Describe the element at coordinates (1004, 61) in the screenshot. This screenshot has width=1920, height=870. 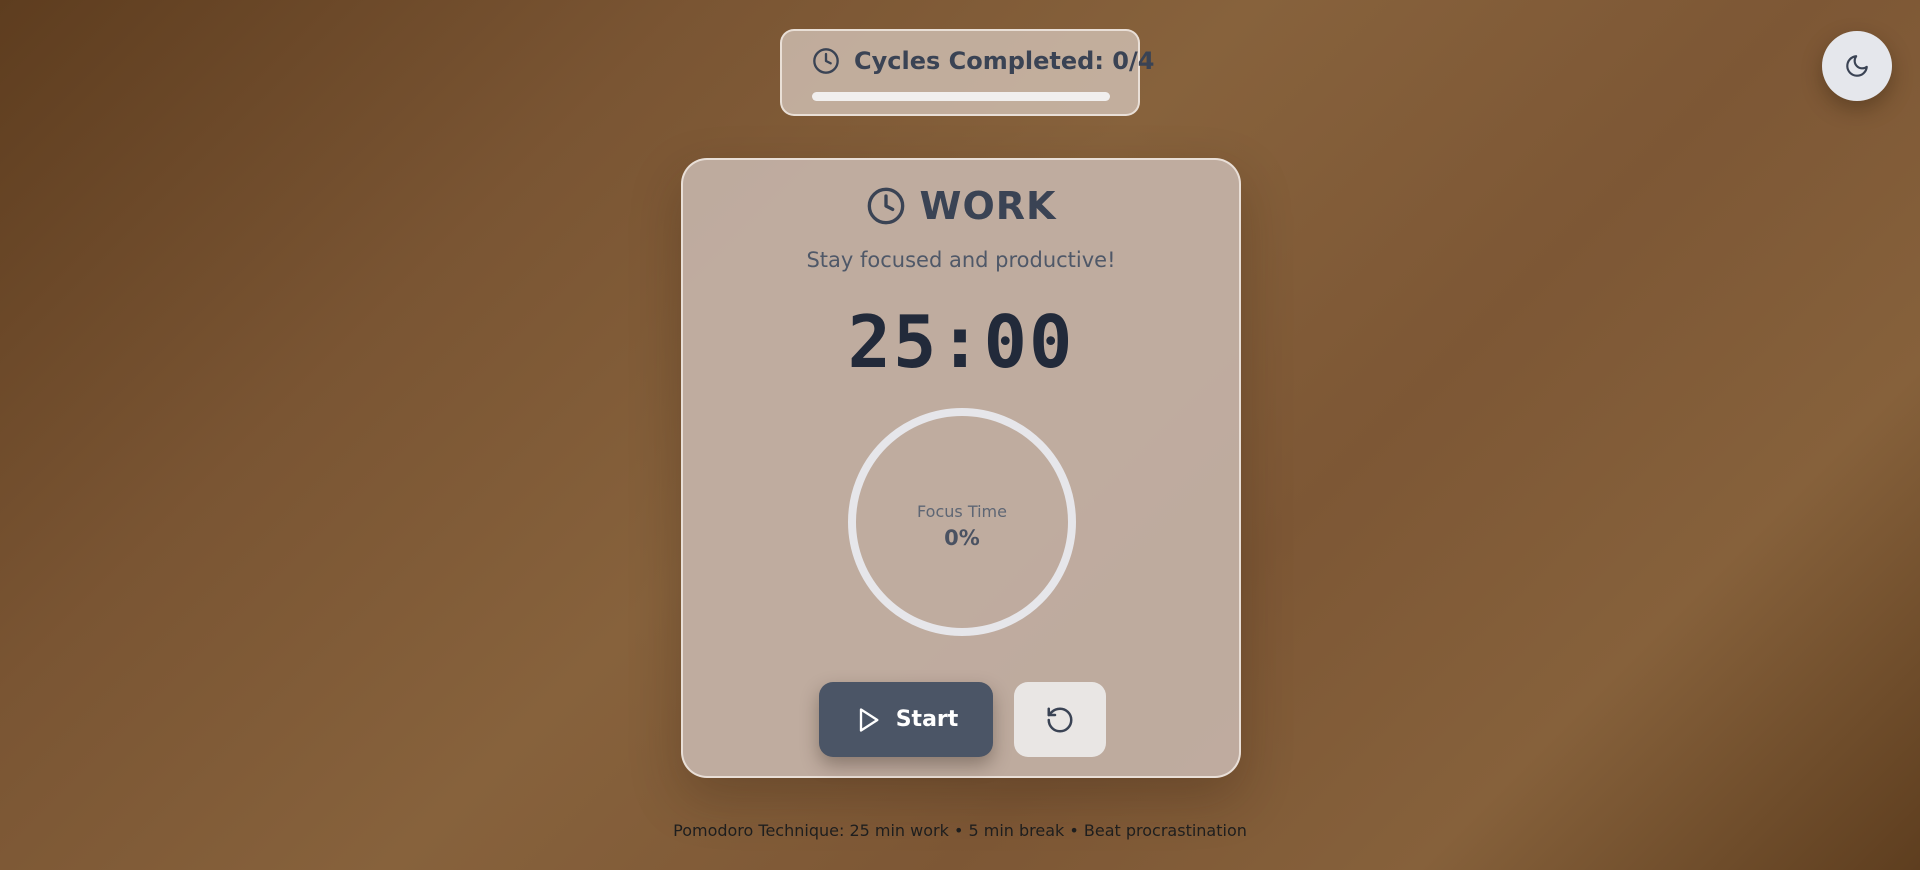
I see `cycles-completed-text: Cycles Completed: 0/4` at that location.